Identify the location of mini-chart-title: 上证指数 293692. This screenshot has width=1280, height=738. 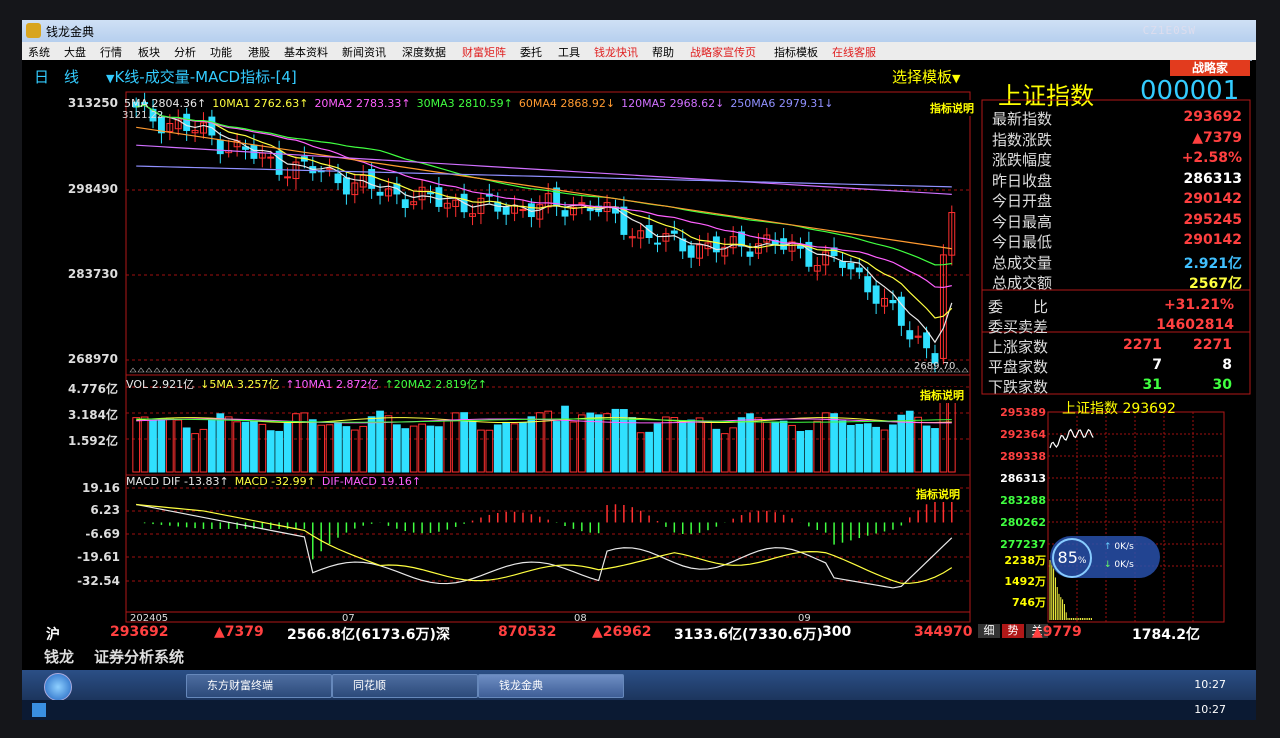
(1119, 409).